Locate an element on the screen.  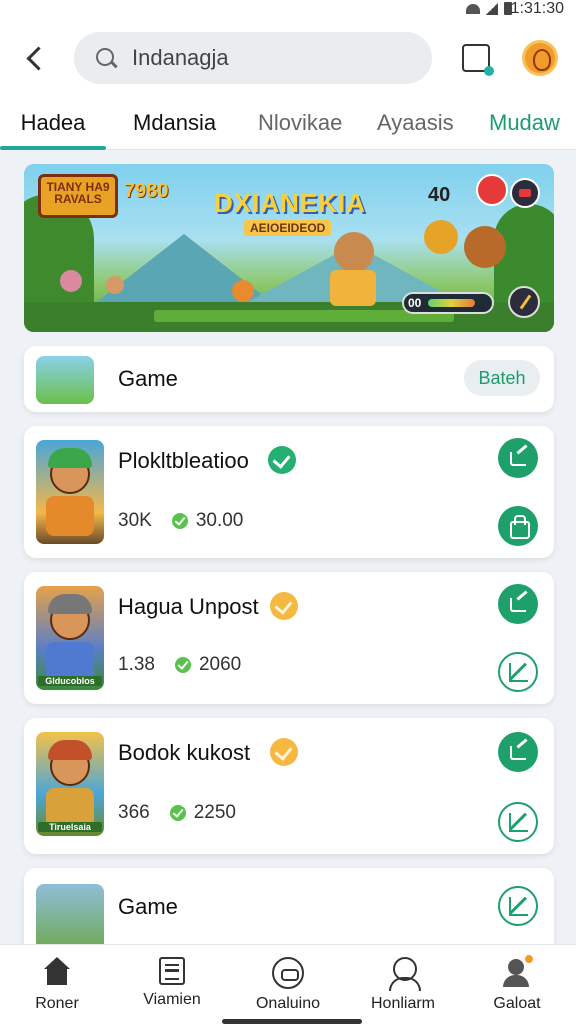
notification-dot is located at coordinates (529, 959).